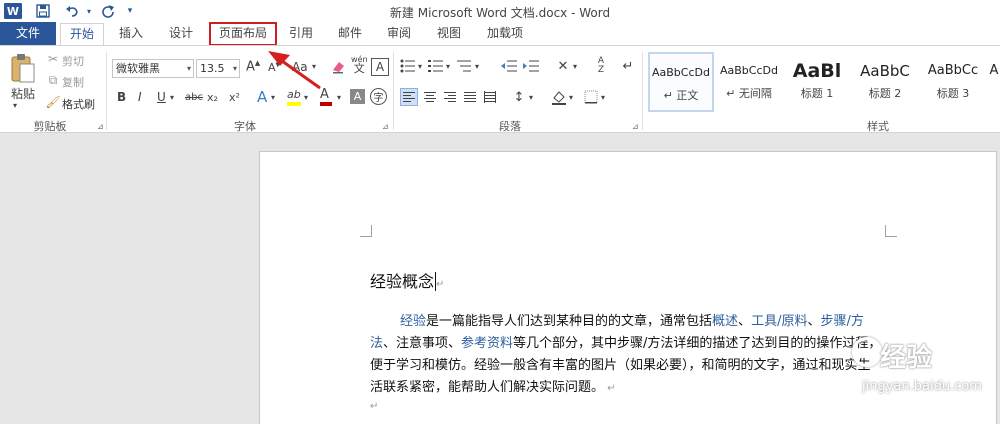  I want to click on keyword-link: 工具/原料, so click(779, 321).